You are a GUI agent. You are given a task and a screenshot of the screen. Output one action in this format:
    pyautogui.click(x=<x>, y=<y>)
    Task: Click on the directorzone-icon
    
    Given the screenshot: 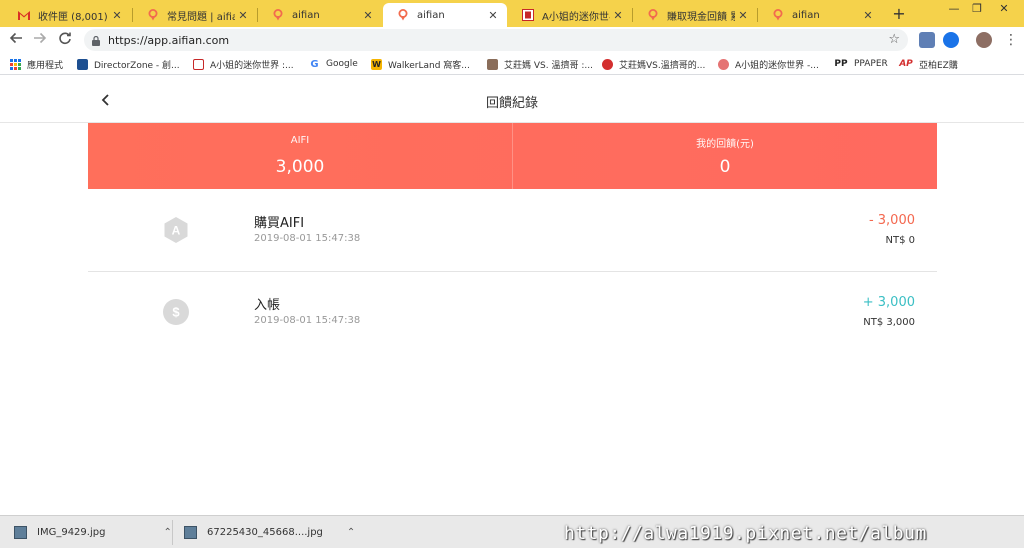 What is the action you would take?
    pyautogui.click(x=82, y=64)
    